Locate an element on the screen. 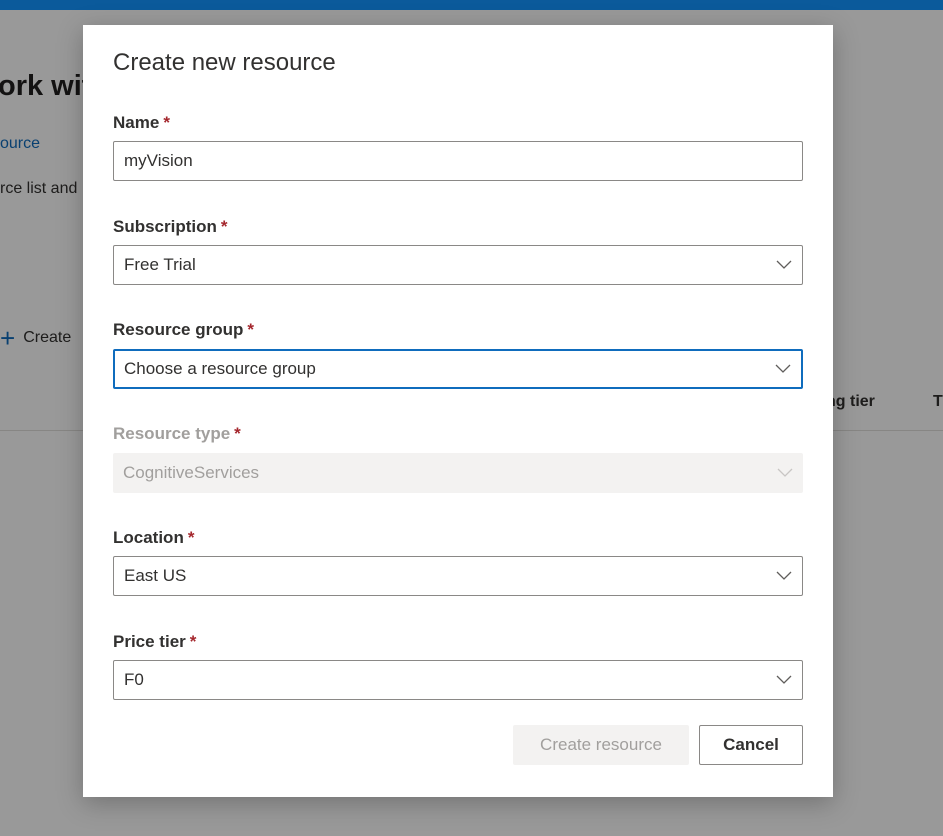 This screenshot has height=836, width=943. location-value: East US is located at coordinates (155, 575).